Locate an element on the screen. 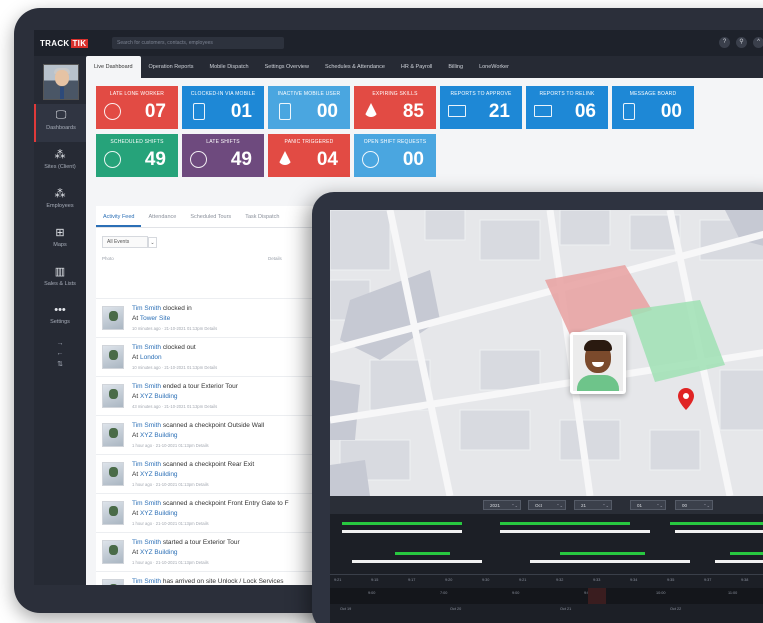 The image size is (763, 623). year-select: 2021 is located at coordinates (502, 505).